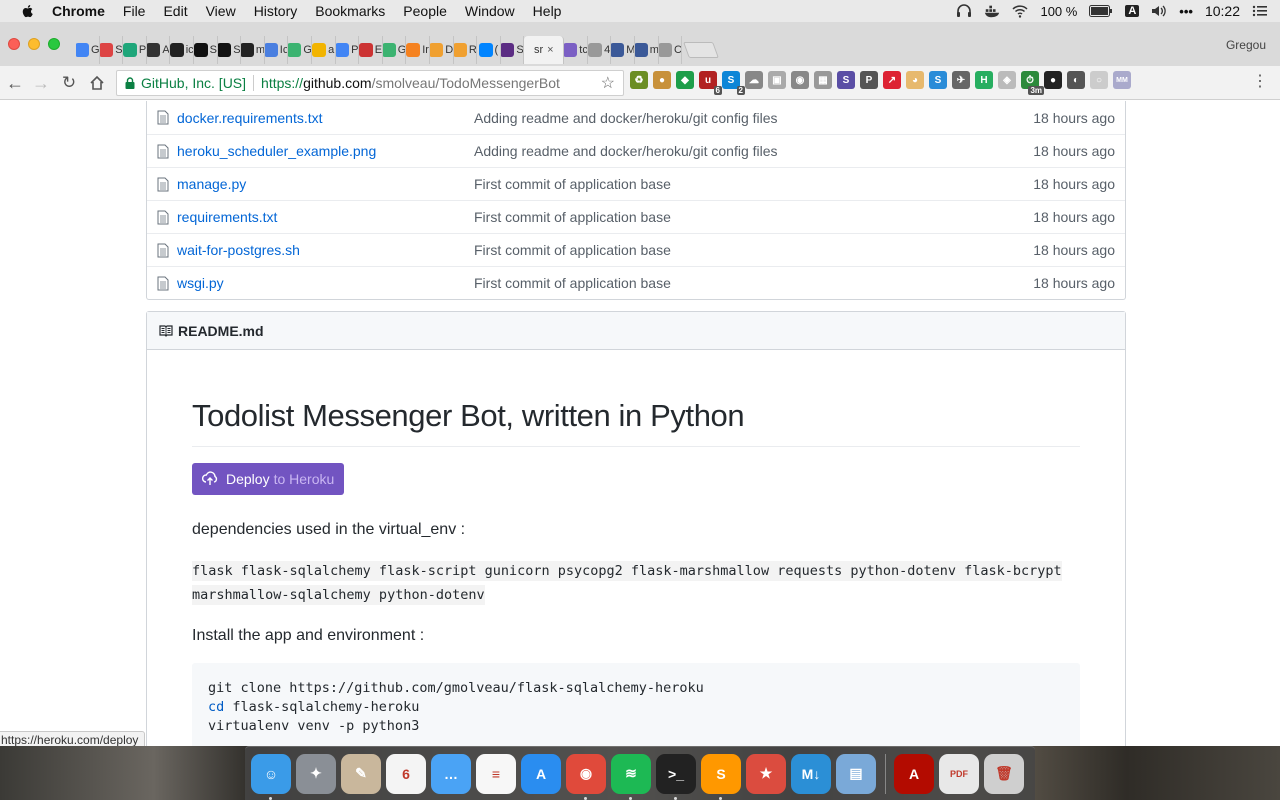 The width and height of the screenshot is (1280, 800). What do you see at coordinates (325, 283) in the screenshot?
I see `file-name-link: wsgi.py` at bounding box center [325, 283].